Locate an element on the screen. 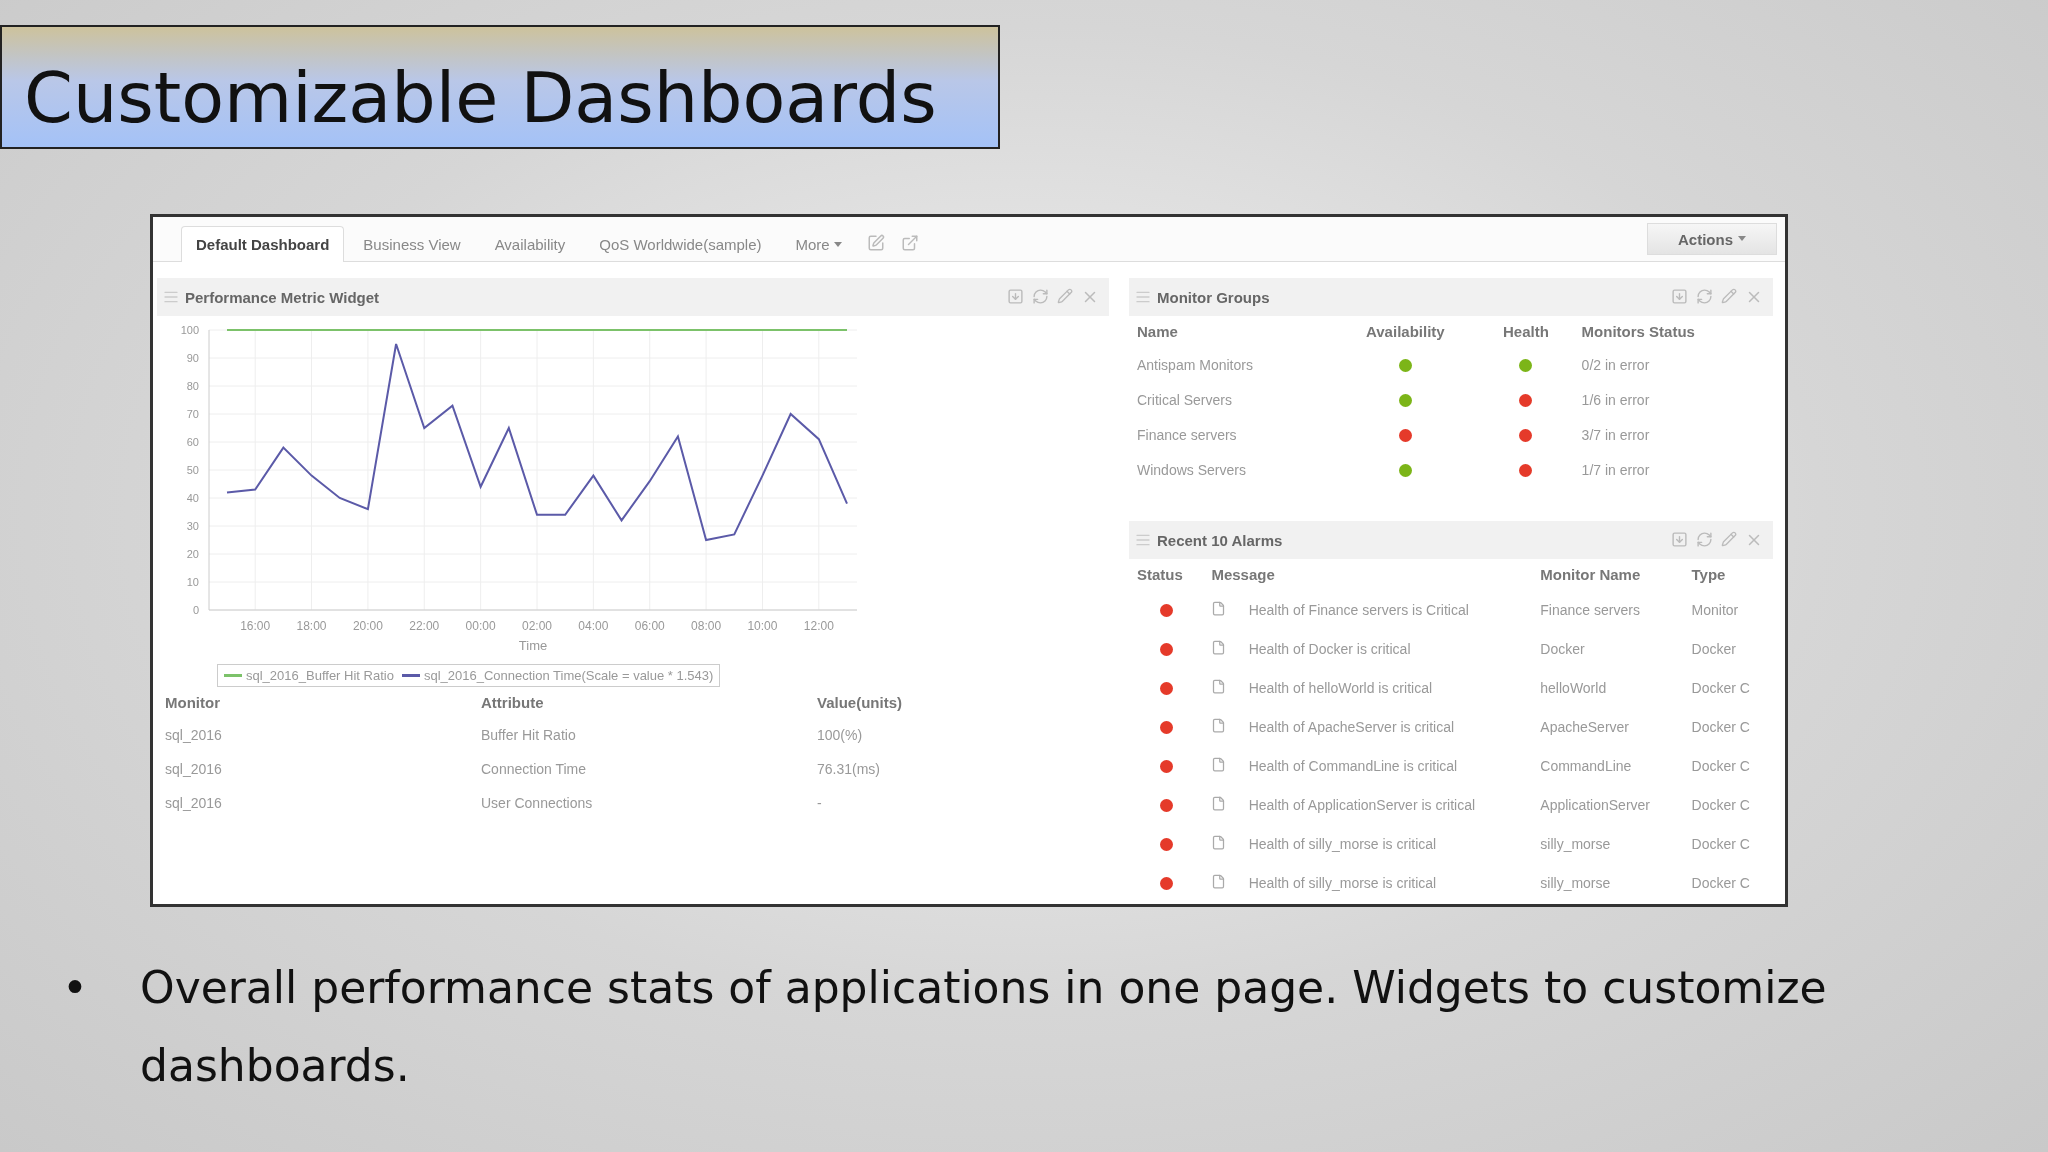  table-cell-text: Windows Servers is located at coordinates (1191, 470).